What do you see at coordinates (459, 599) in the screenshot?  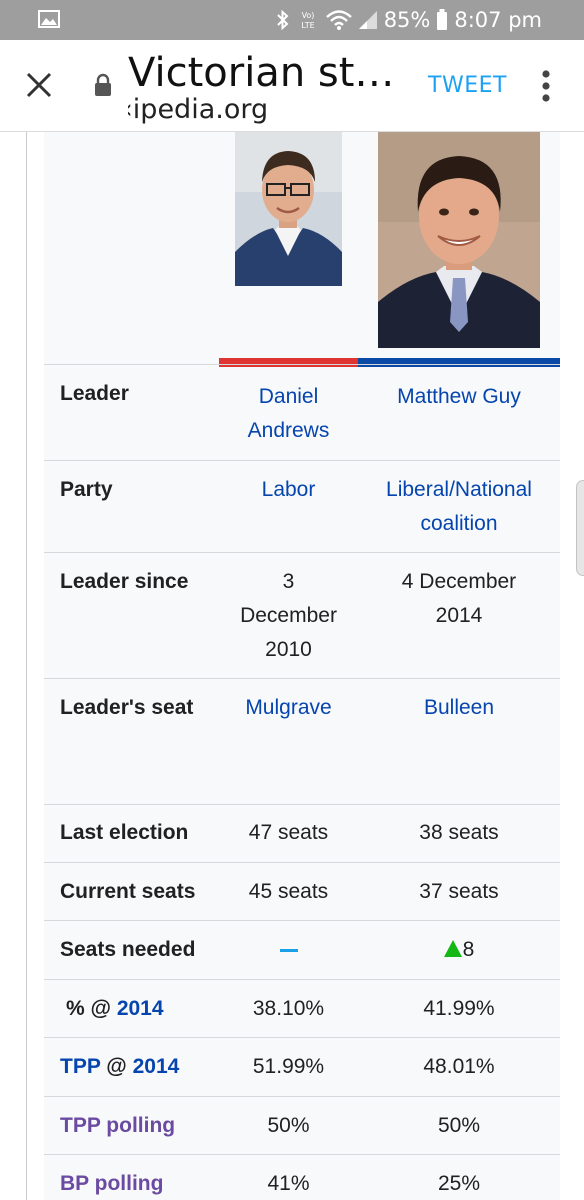 I see `guy-leader-since: 4 December 2014` at bounding box center [459, 599].